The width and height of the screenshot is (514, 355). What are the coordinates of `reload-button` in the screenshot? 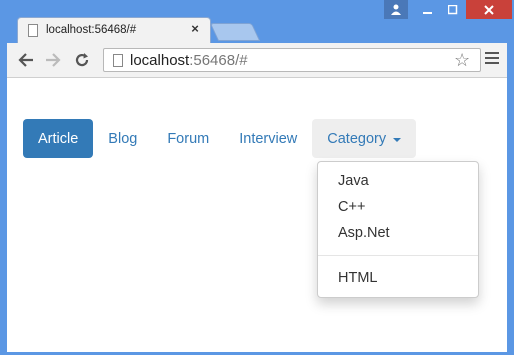 It's located at (82, 60).